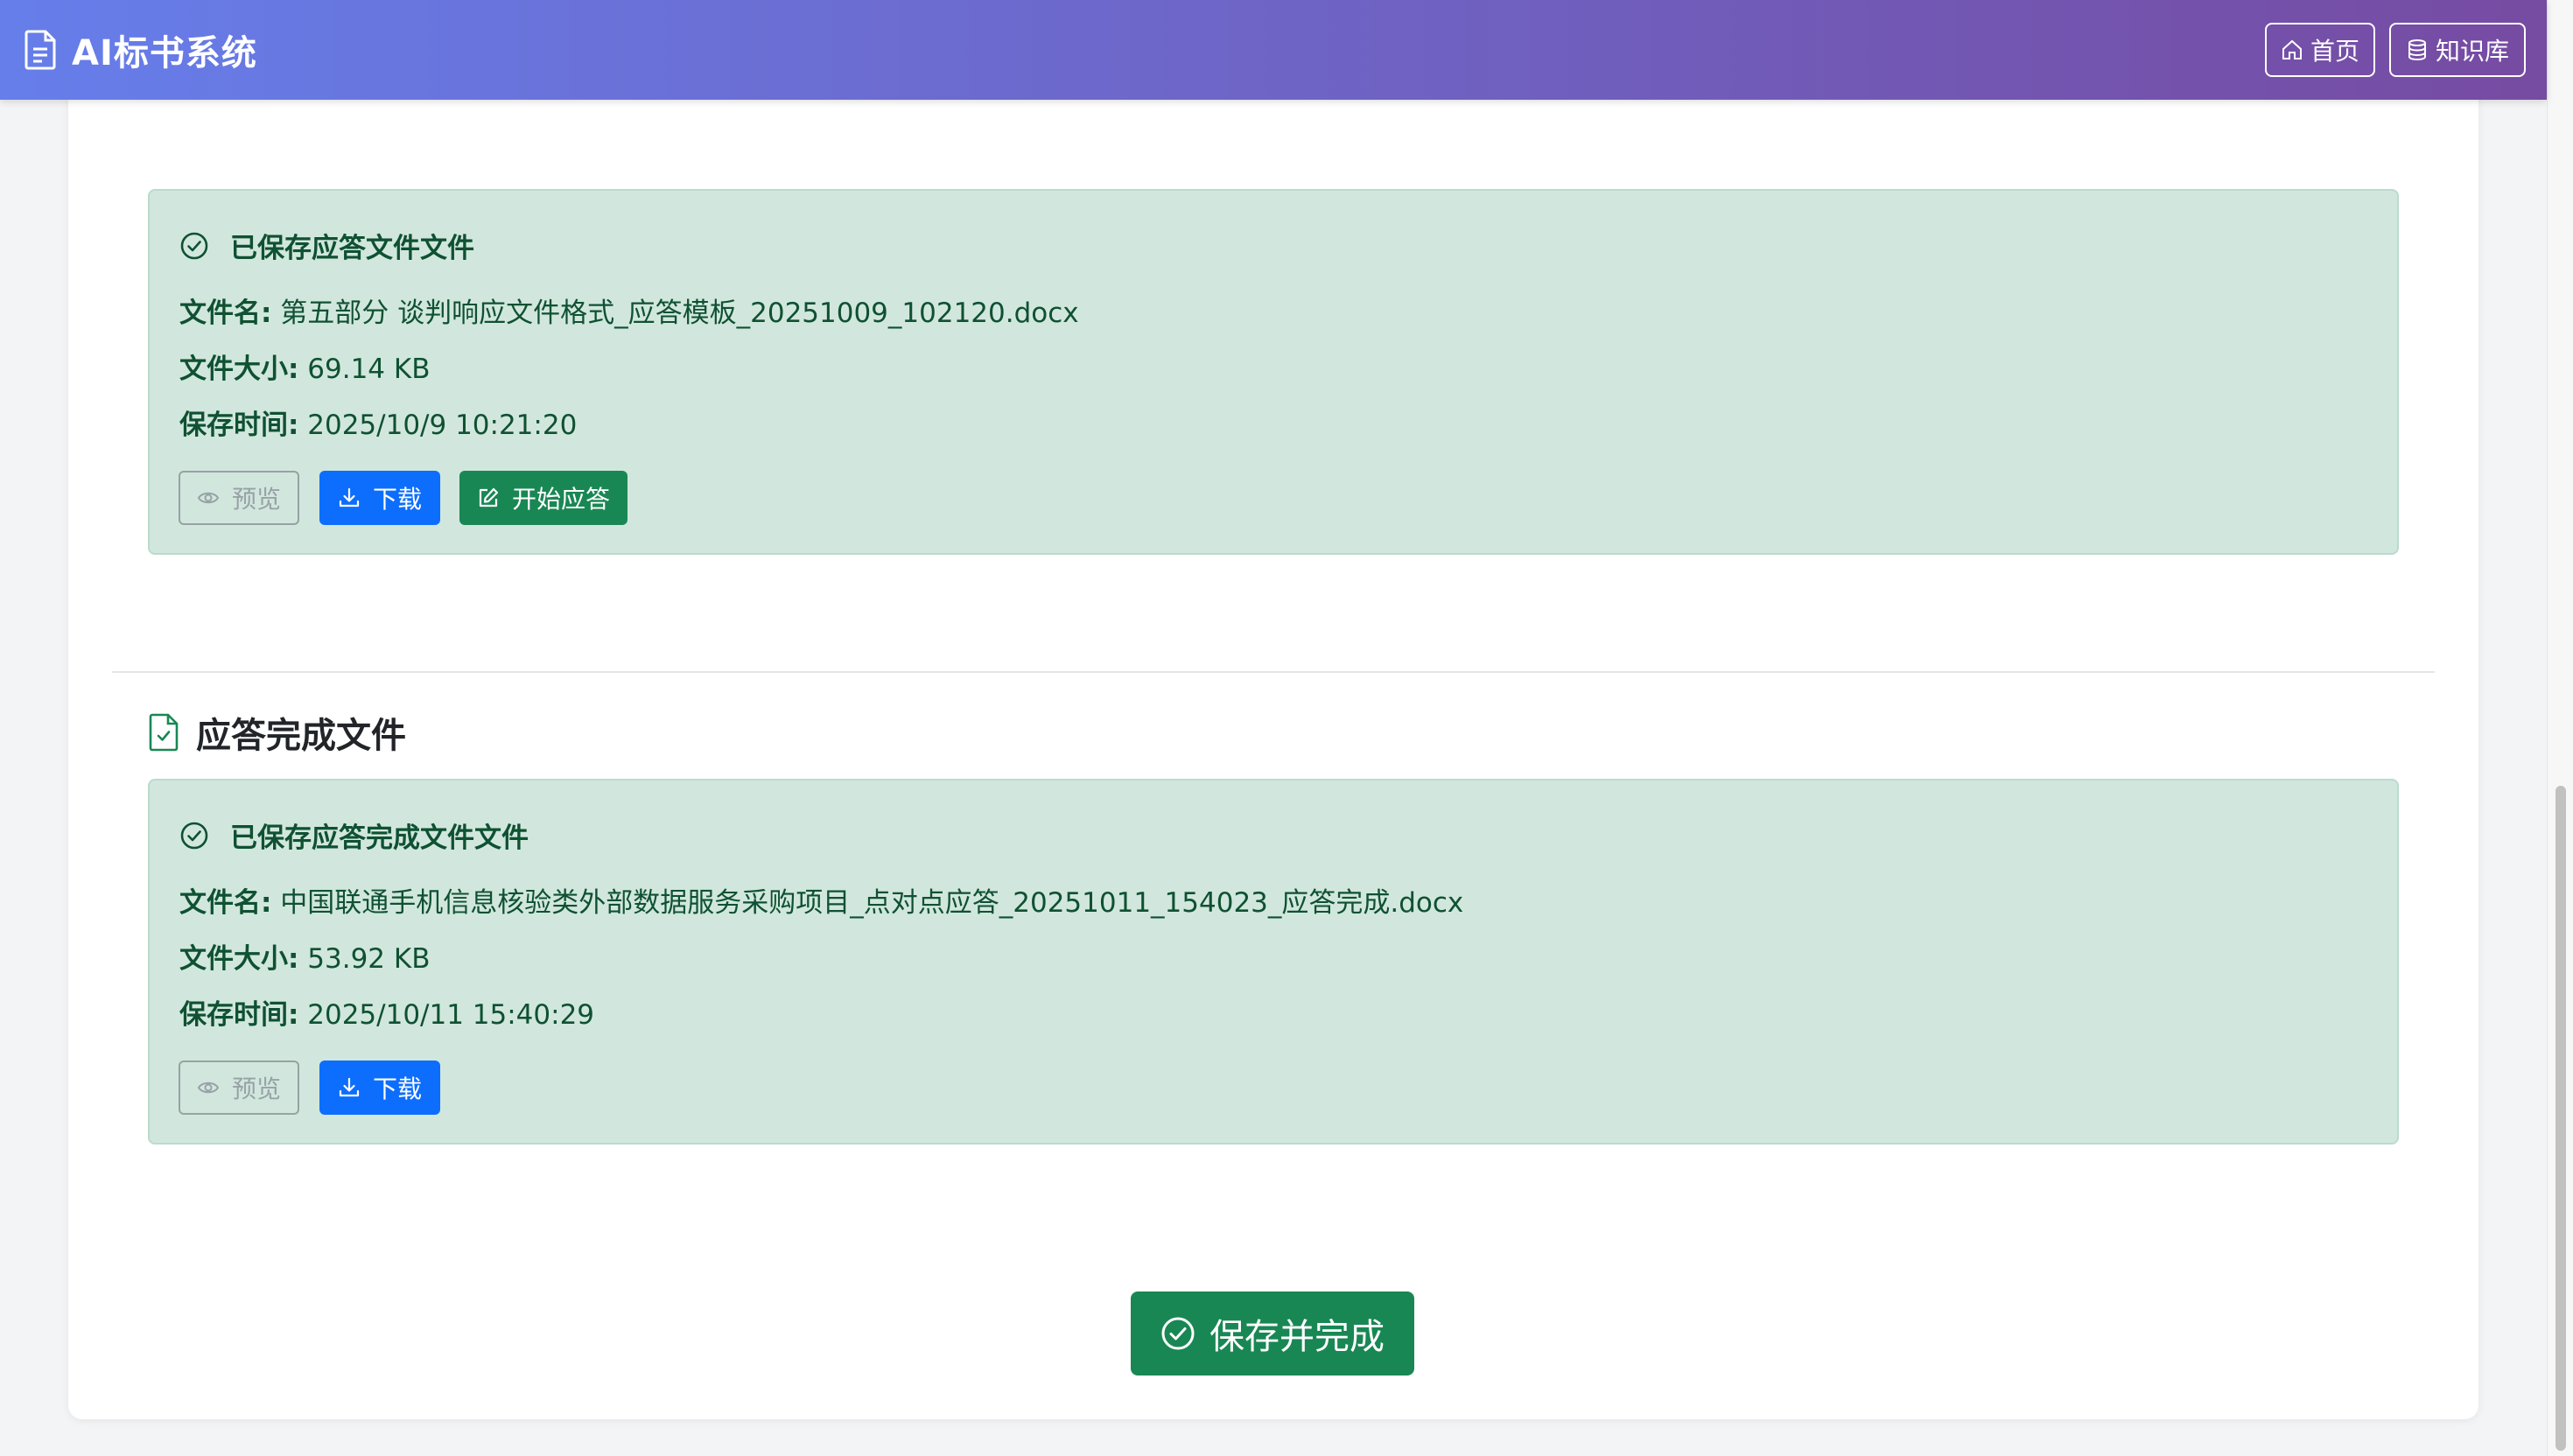 The width and height of the screenshot is (2573, 1456). What do you see at coordinates (369, 369) in the screenshot?
I see `file-size-value: 69.14 KB` at bounding box center [369, 369].